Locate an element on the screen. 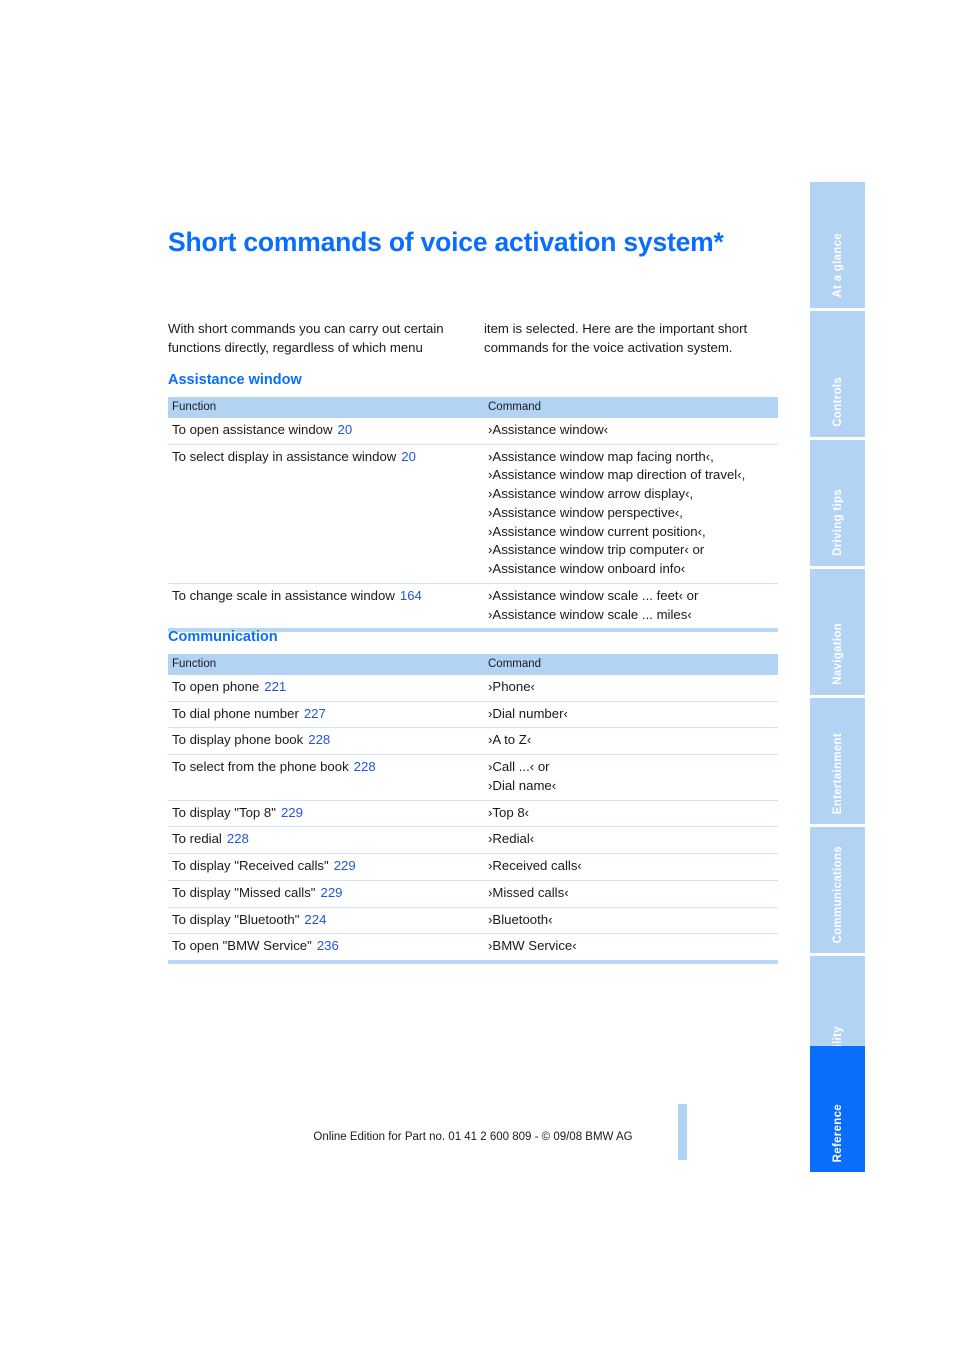  cell-command: ›Received calls‹ is located at coordinates (631, 867).